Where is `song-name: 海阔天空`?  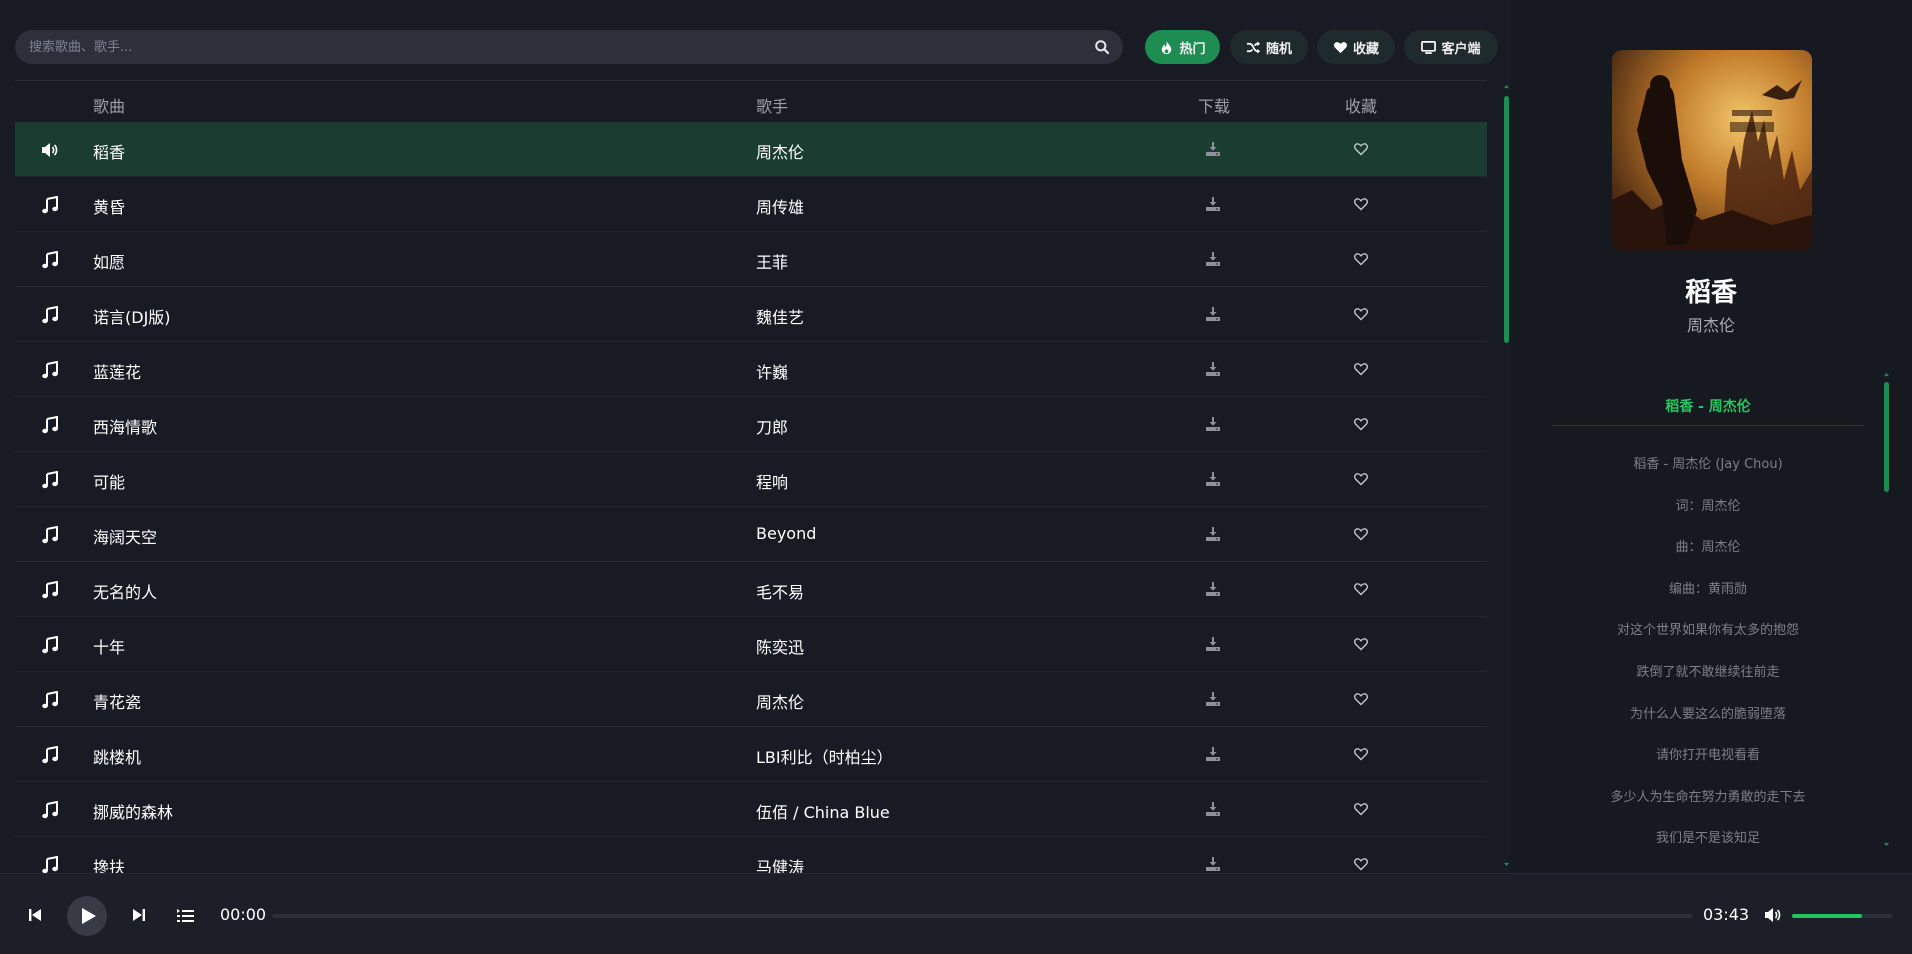 song-name: 海阔天空 is located at coordinates (125, 536).